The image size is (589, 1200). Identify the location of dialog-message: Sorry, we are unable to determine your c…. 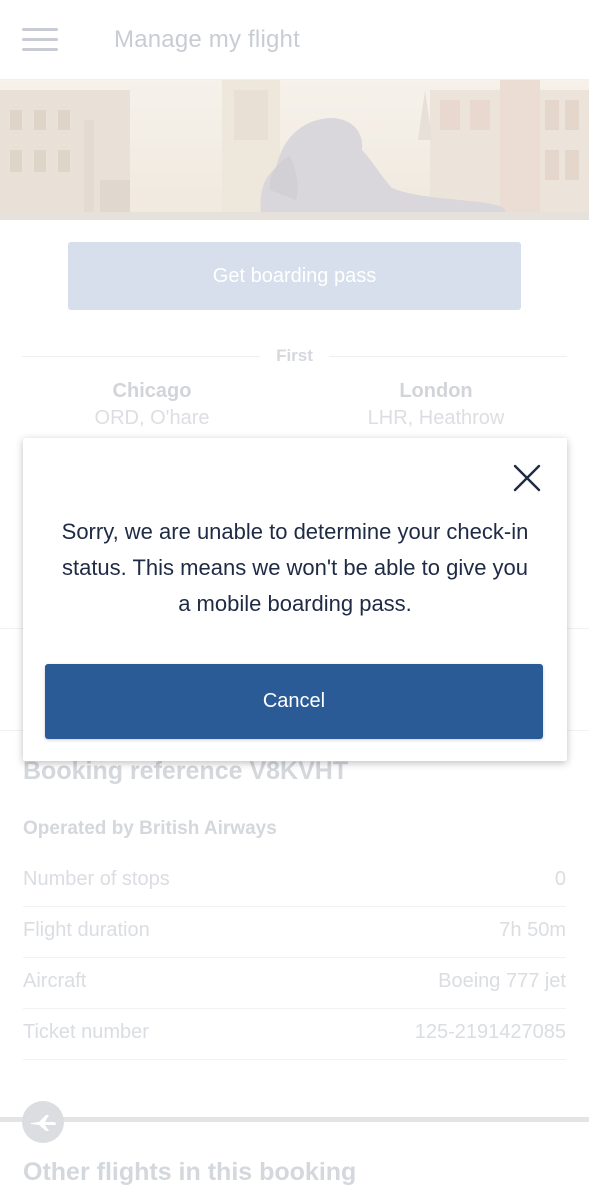
(295, 567).